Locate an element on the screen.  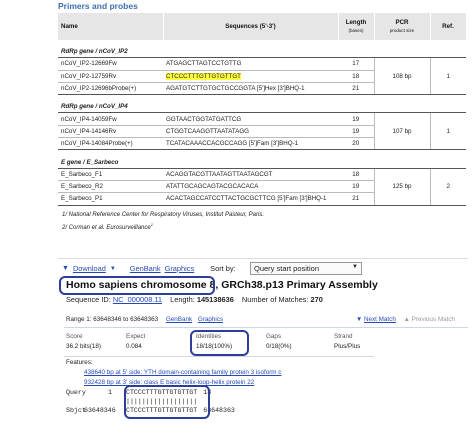
primer-sequence: GGTAACTGGTATGATTCG is located at coordinates (250, 119).